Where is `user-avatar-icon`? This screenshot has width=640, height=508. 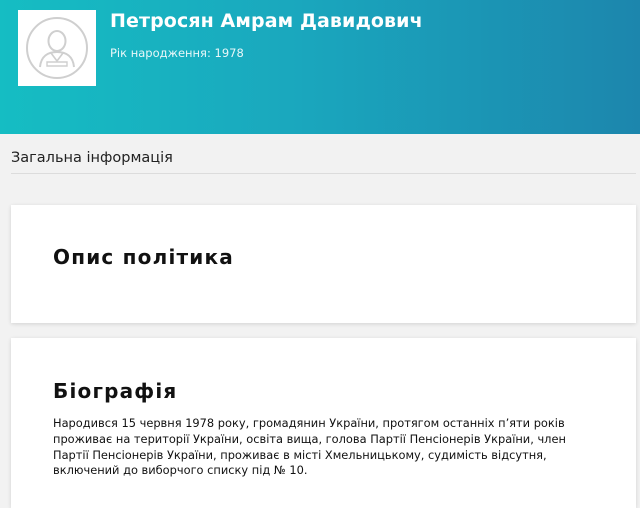
user-avatar-icon is located at coordinates (57, 48).